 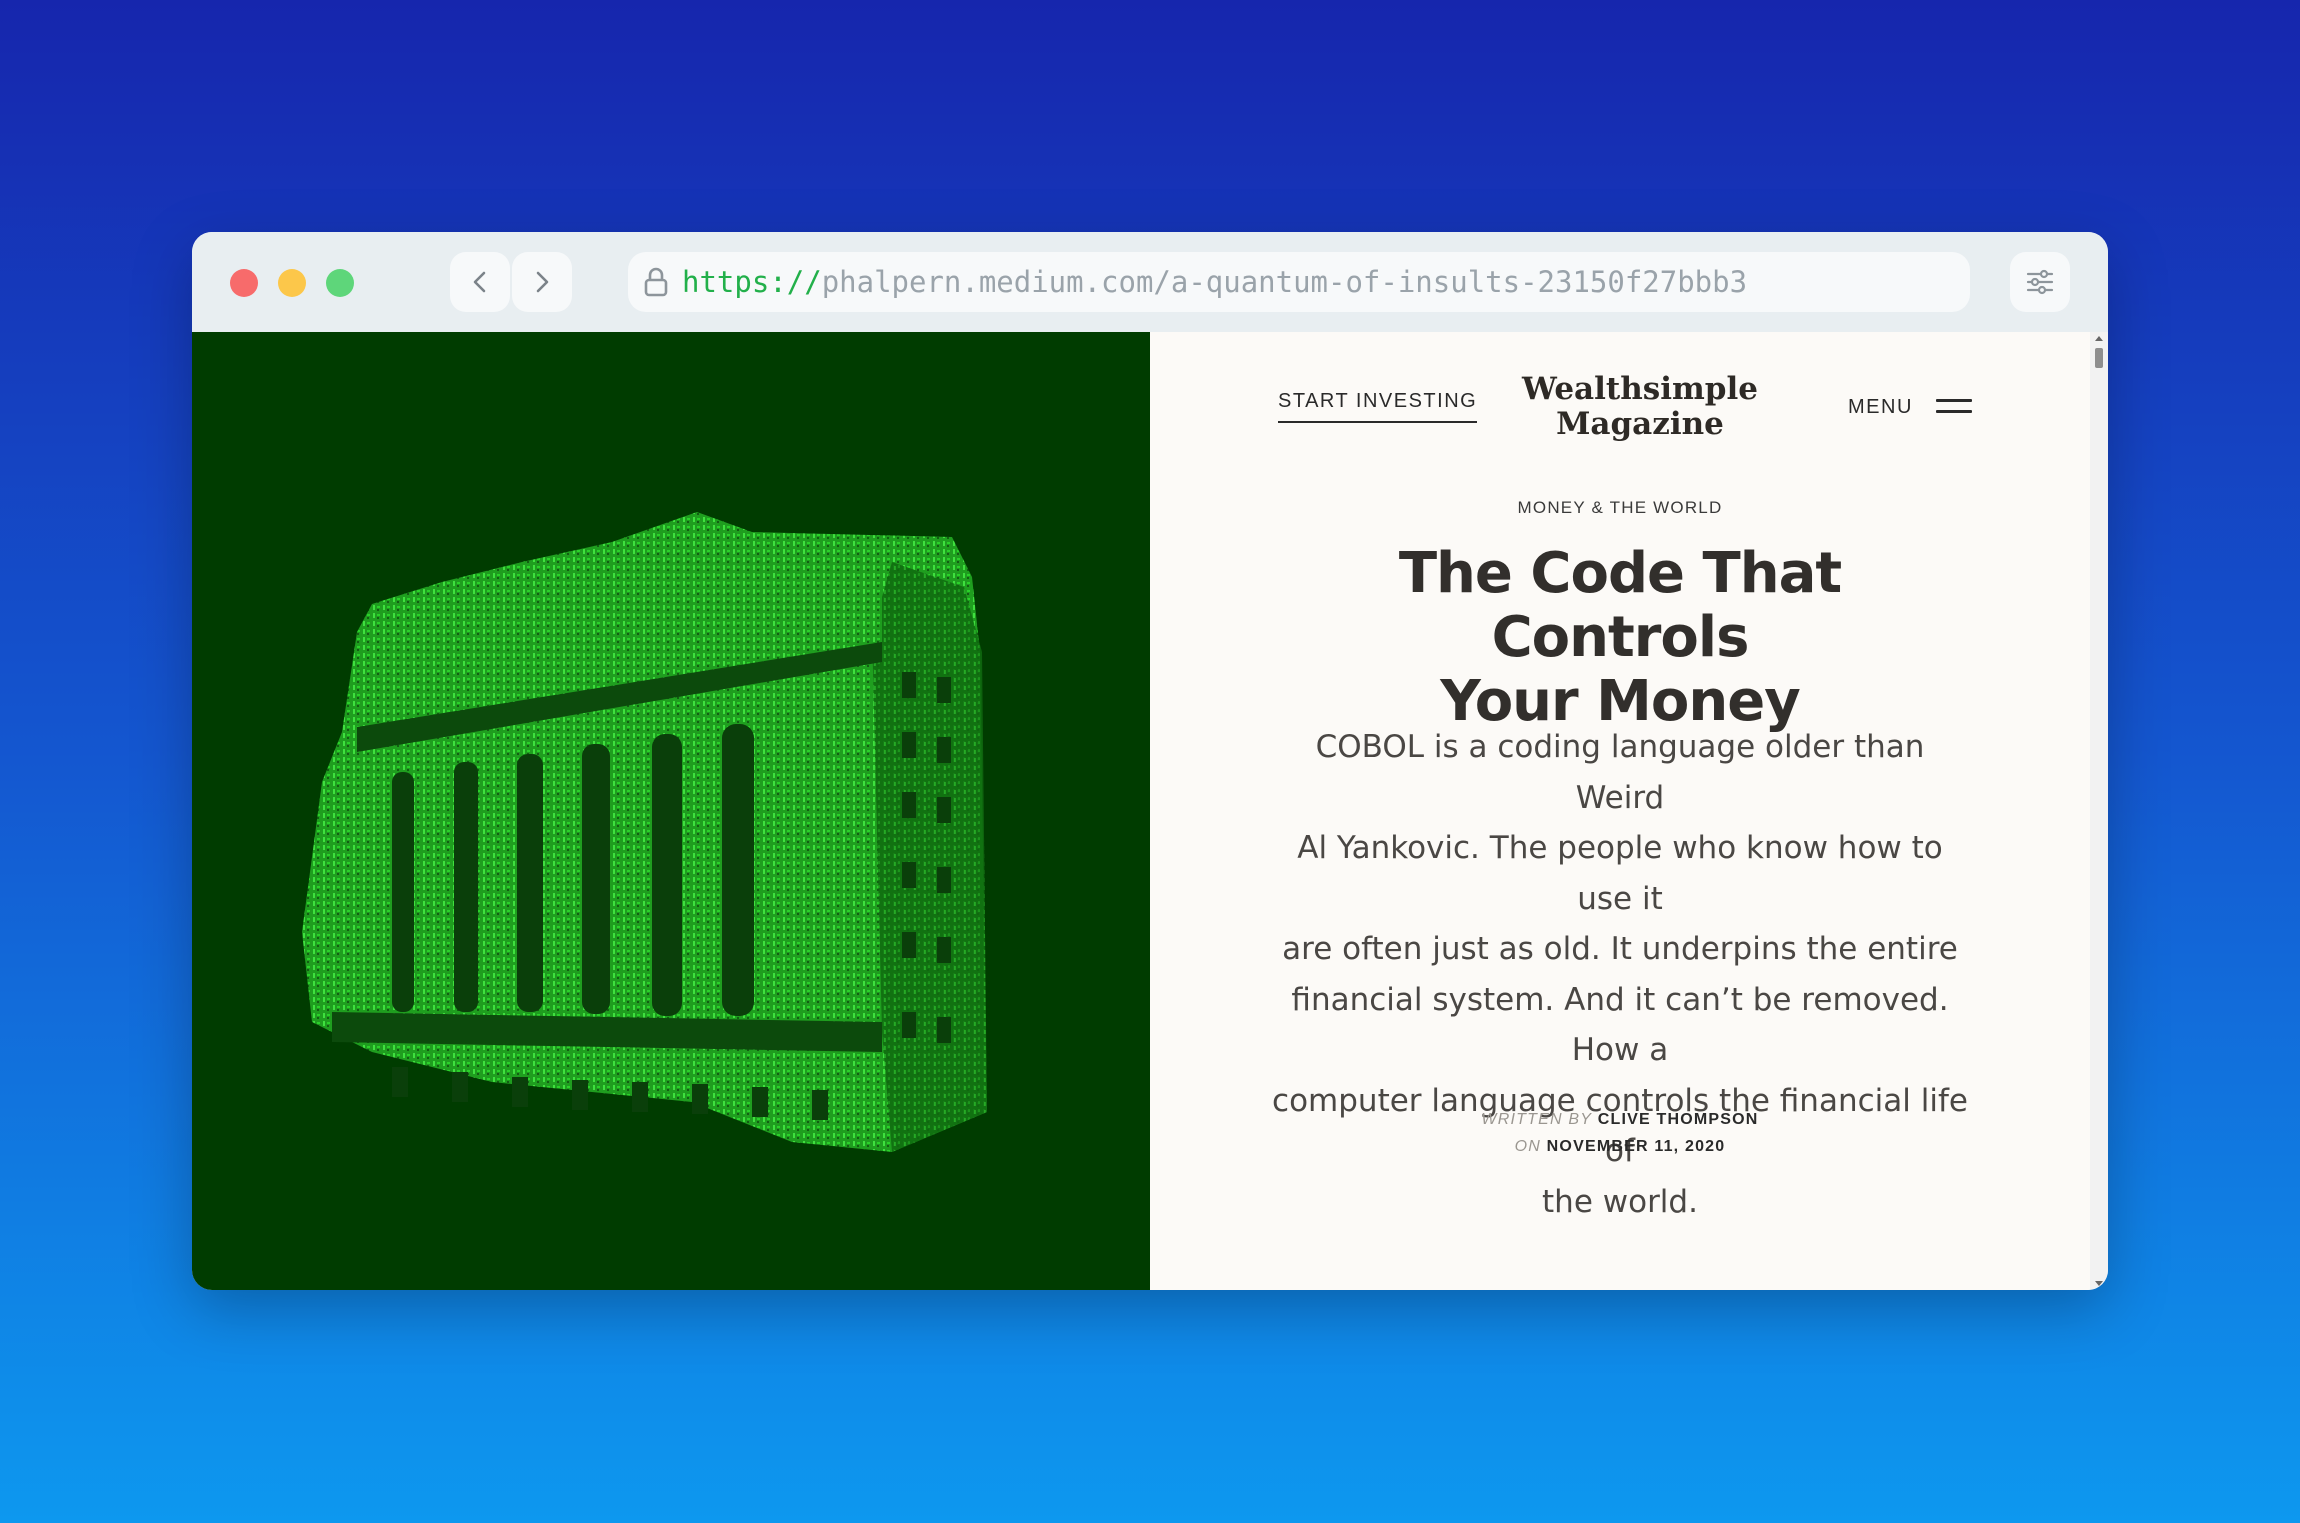 I want to click on site-logo: Wealthsimple Magazine, so click(x=1640, y=407).